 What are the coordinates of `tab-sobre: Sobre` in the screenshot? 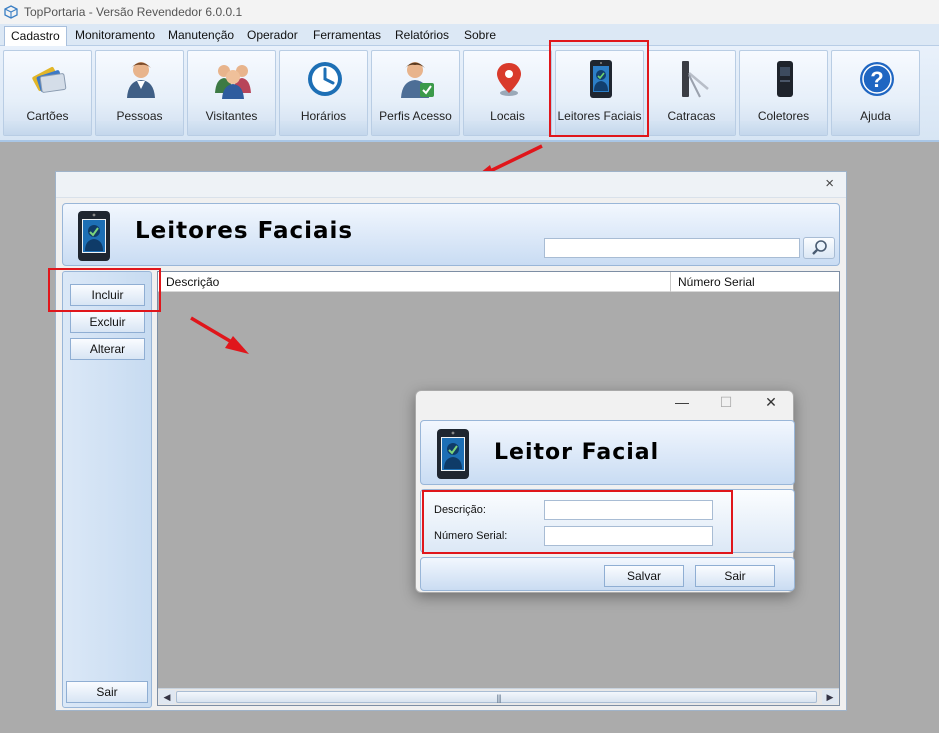 It's located at (480, 36).